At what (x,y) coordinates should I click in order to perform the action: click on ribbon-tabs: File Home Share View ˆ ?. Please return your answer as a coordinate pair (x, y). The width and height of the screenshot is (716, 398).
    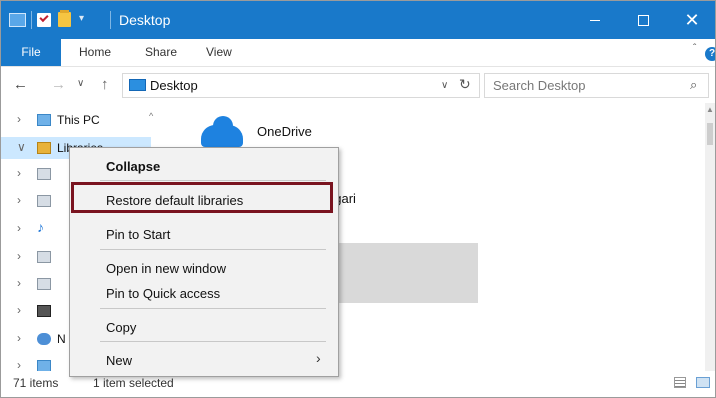
    Looking at the image, I should click on (358, 53).